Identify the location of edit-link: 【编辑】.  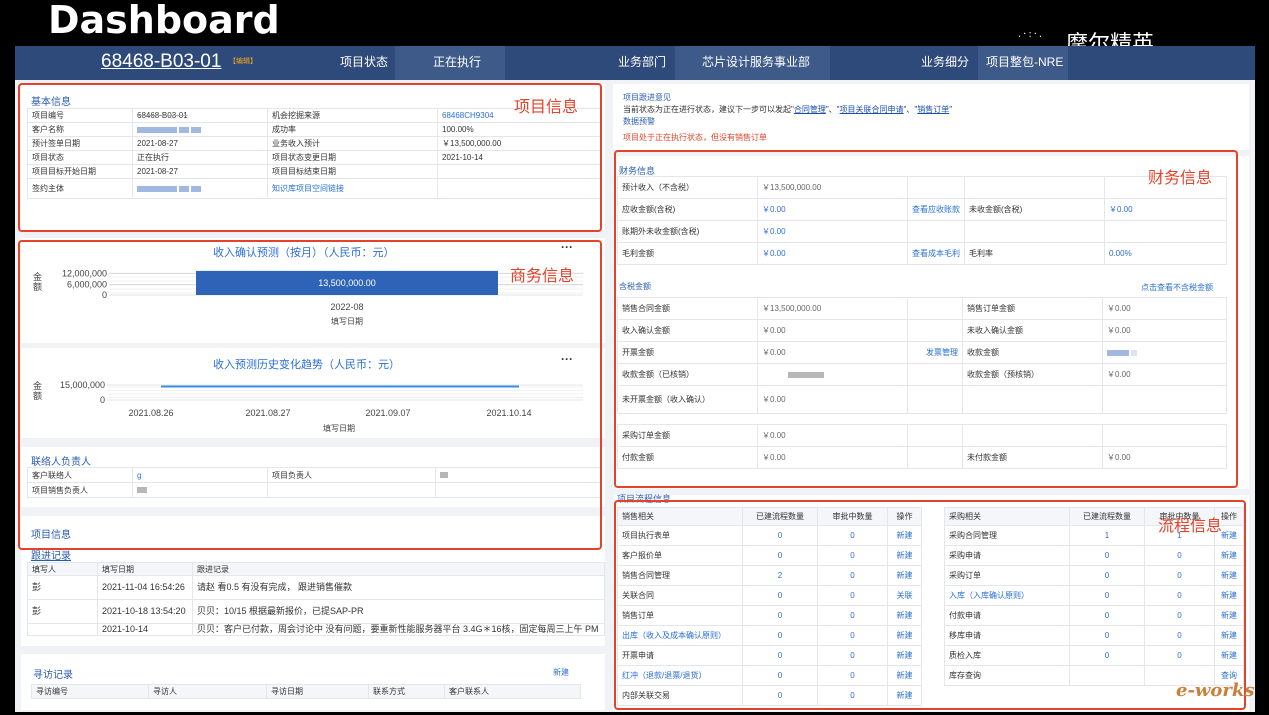
(243, 63).